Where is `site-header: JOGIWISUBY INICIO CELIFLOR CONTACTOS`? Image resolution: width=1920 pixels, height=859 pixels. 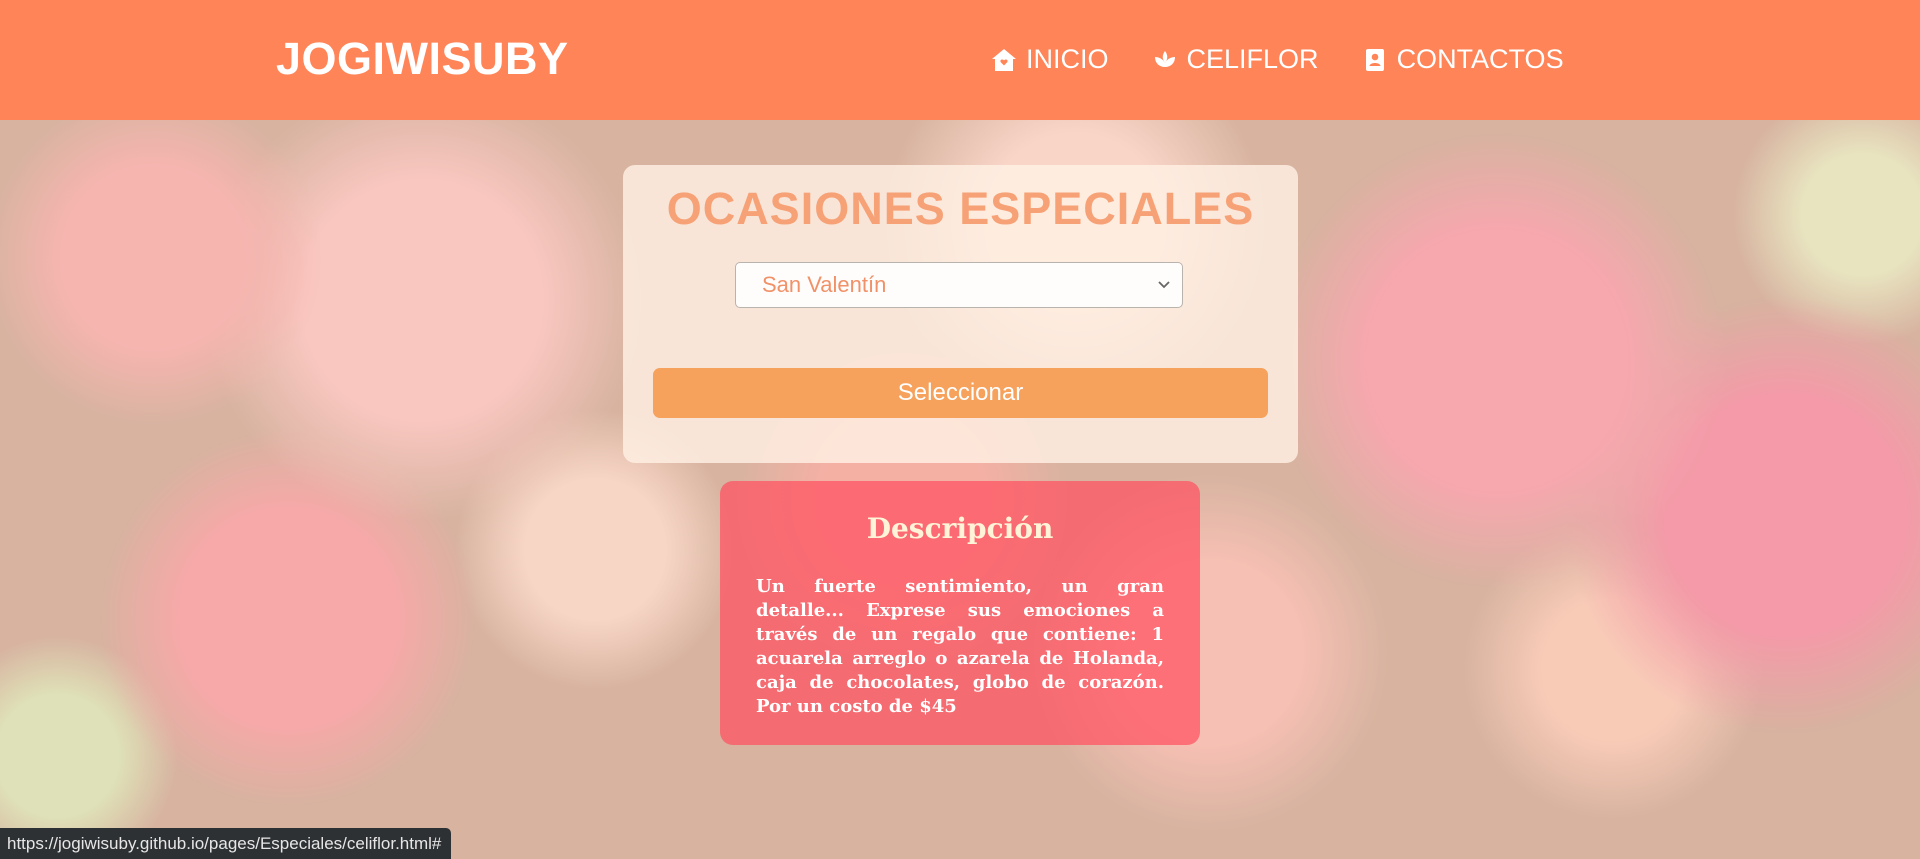
site-header: JOGIWISUBY INICIO CELIFLOR CONTACTOS is located at coordinates (960, 60).